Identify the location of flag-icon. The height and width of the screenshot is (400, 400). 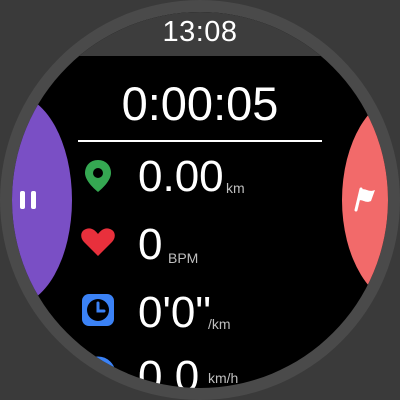
(364, 199).